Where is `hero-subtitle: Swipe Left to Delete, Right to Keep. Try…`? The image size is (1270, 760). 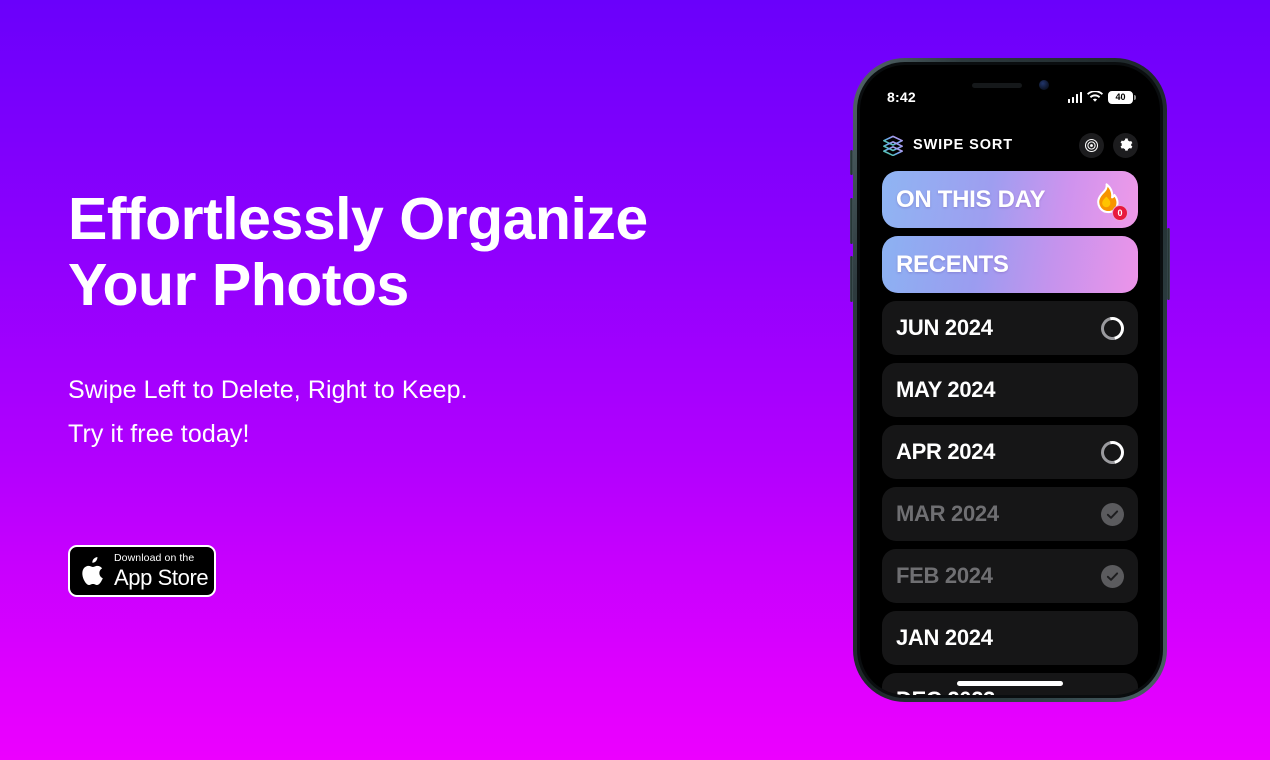 hero-subtitle: Swipe Left to Delete, Right to Keep. Try… is located at coordinates (388, 412).